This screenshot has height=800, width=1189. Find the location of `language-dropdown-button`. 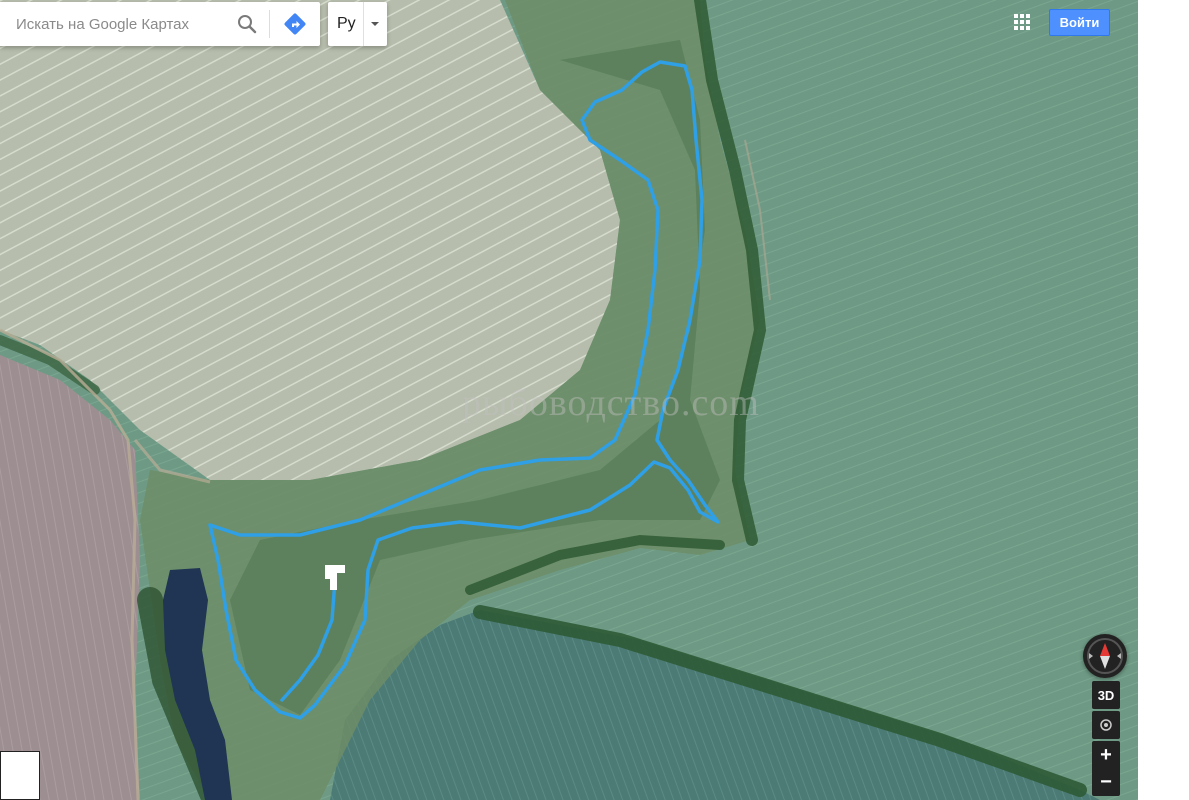

language-dropdown-button is located at coordinates (375, 24).